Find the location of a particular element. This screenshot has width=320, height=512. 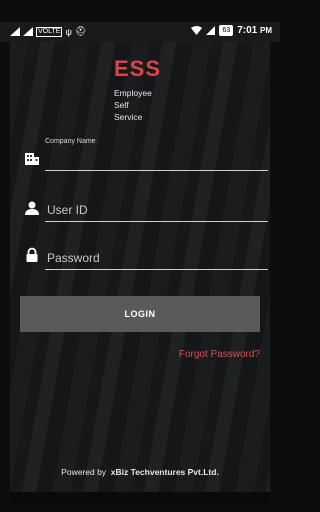

wifi-icon is located at coordinates (197, 30).